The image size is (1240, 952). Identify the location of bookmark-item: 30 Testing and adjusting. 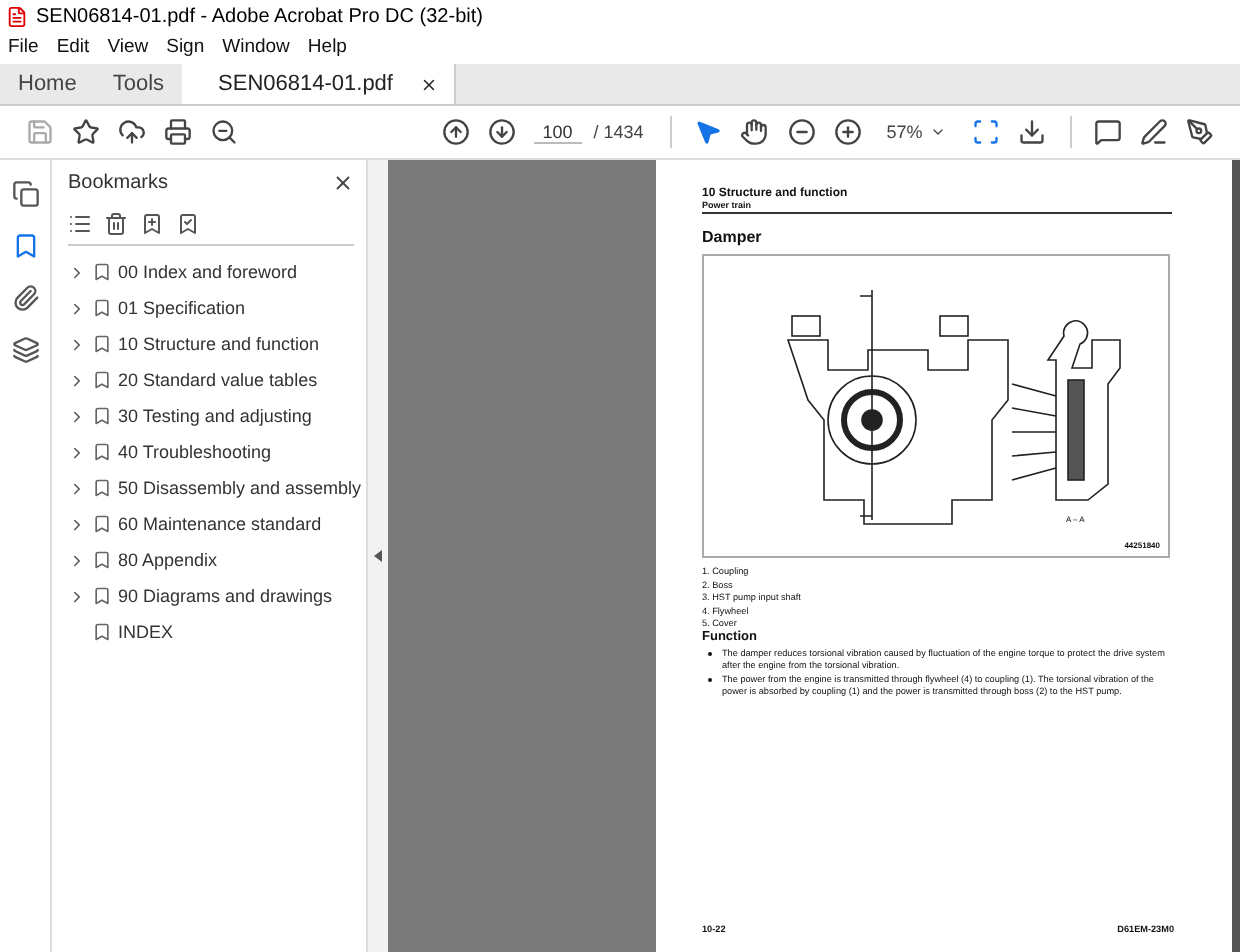
(215, 416).